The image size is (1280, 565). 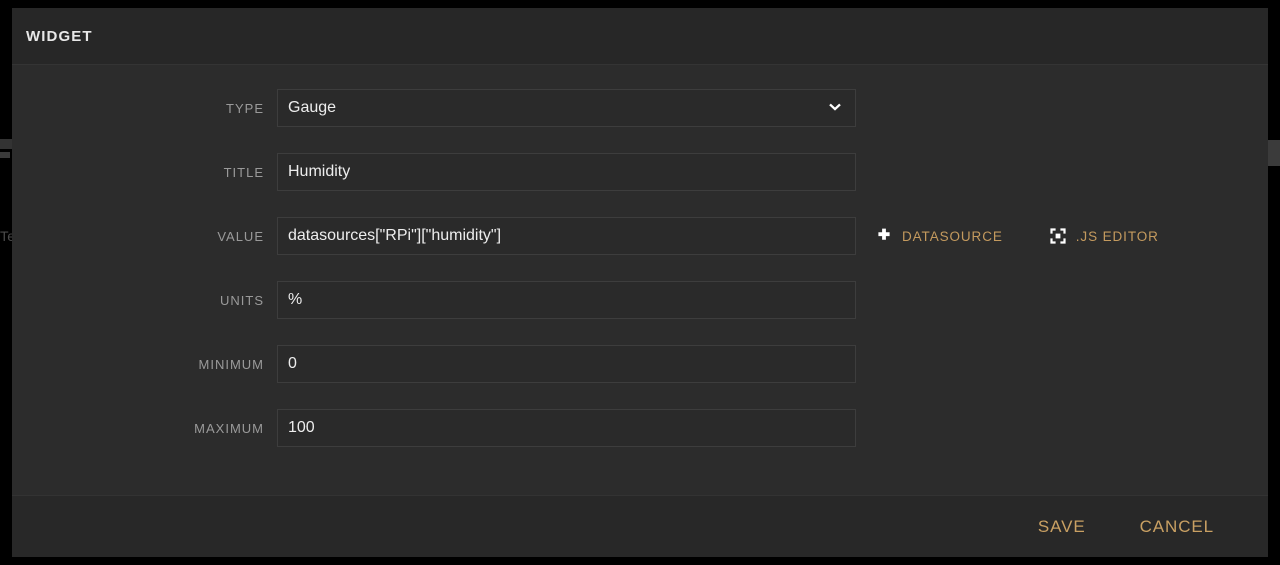 I want to click on chevron-down-icon, so click(x=835, y=108).